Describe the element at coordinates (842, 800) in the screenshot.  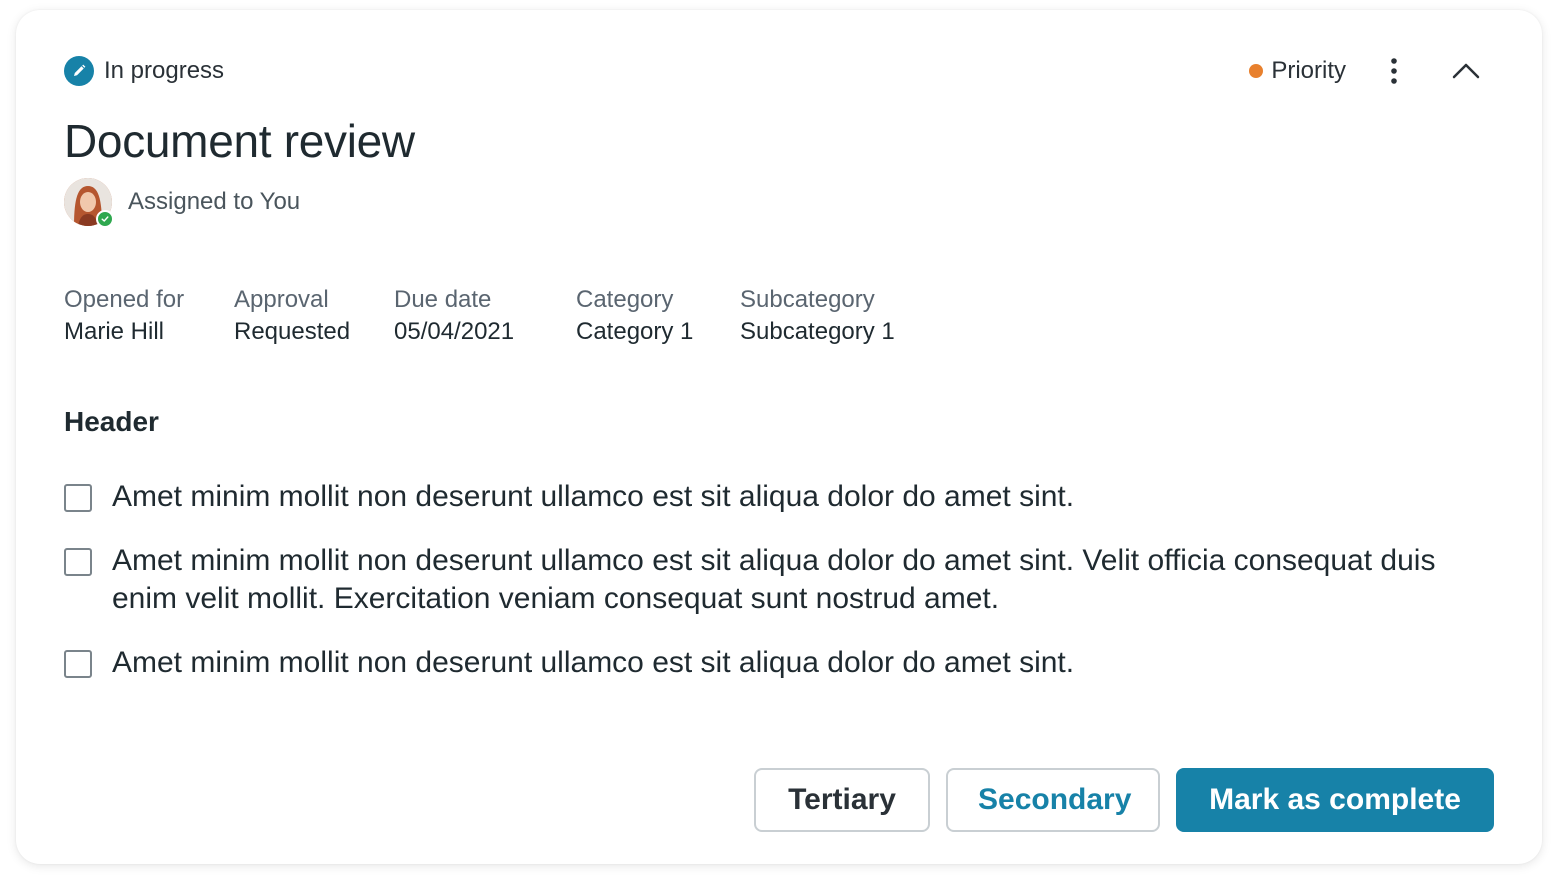
I see `tertiary-button: Tertiary` at that location.